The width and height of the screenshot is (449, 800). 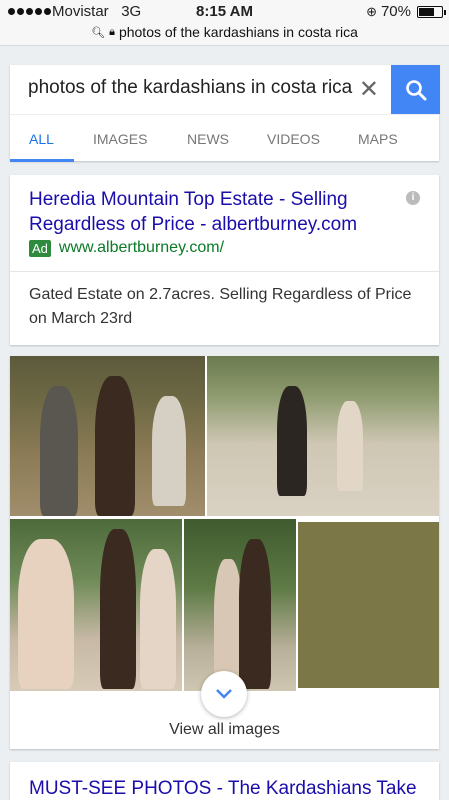 What do you see at coordinates (293, 139) in the screenshot?
I see `tab-videos: VIDEOS` at bounding box center [293, 139].